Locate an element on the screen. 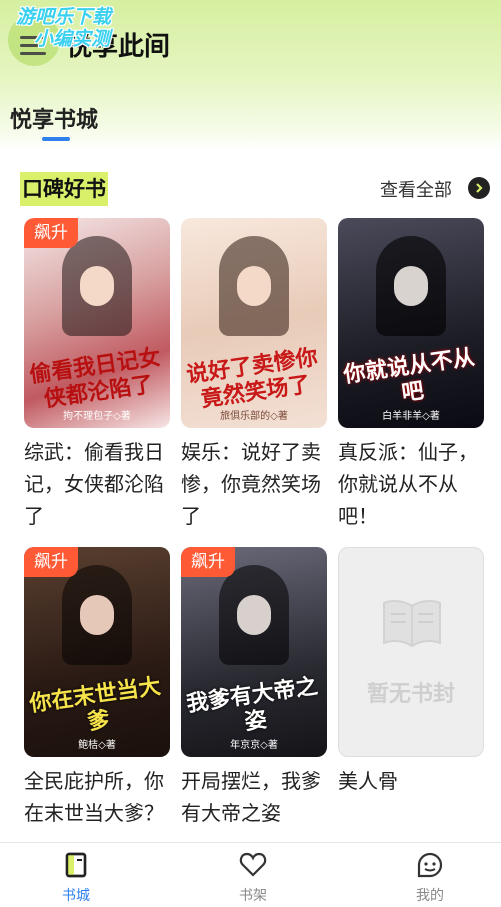 Image resolution: width=501 pixels, height=907 pixels. nav-bookstore: 书城 is located at coordinates (76, 875).